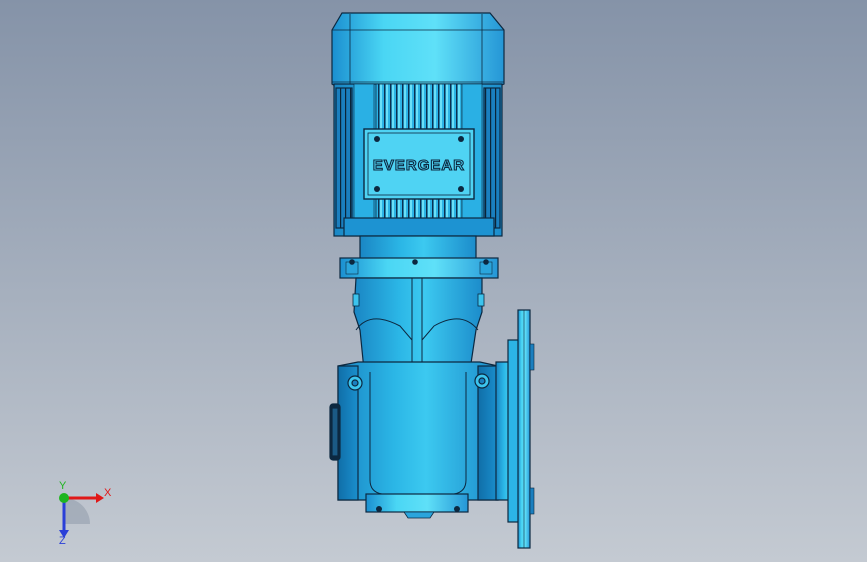 Image resolution: width=867 pixels, height=562 pixels. What do you see at coordinates (63, 486) in the screenshot?
I see `y-axis-label: Y` at bounding box center [63, 486].